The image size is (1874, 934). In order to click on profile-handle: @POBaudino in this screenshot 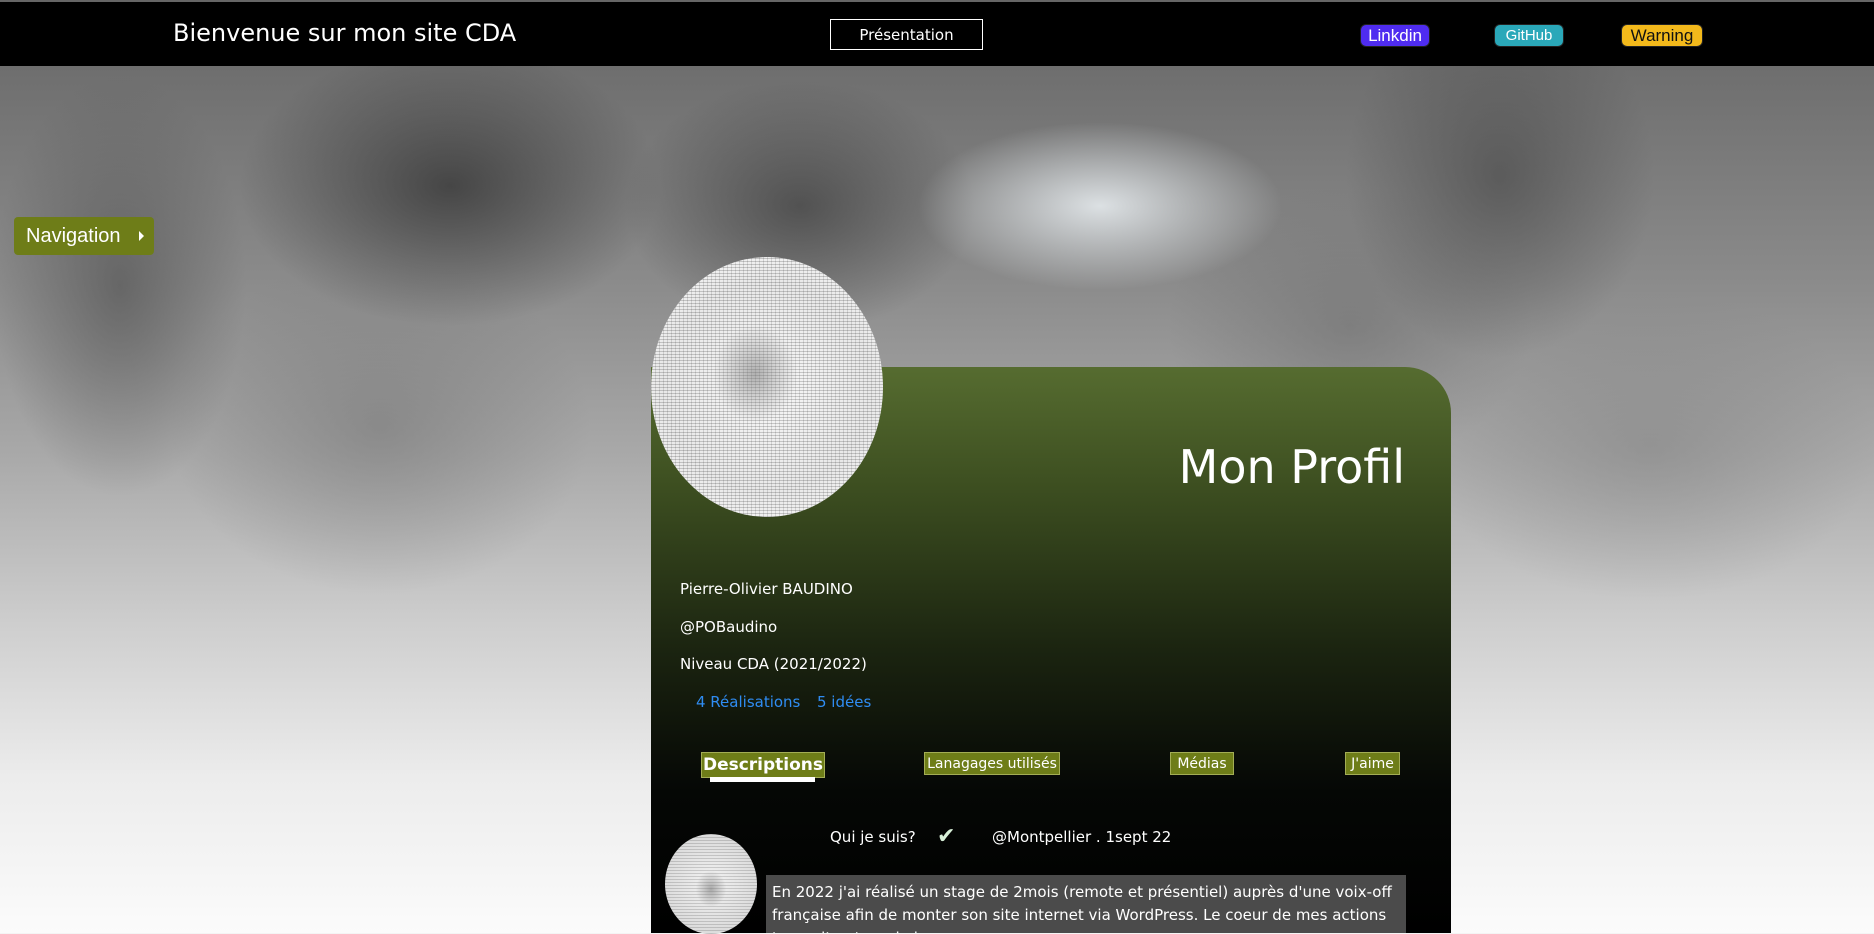, I will do `click(729, 627)`.